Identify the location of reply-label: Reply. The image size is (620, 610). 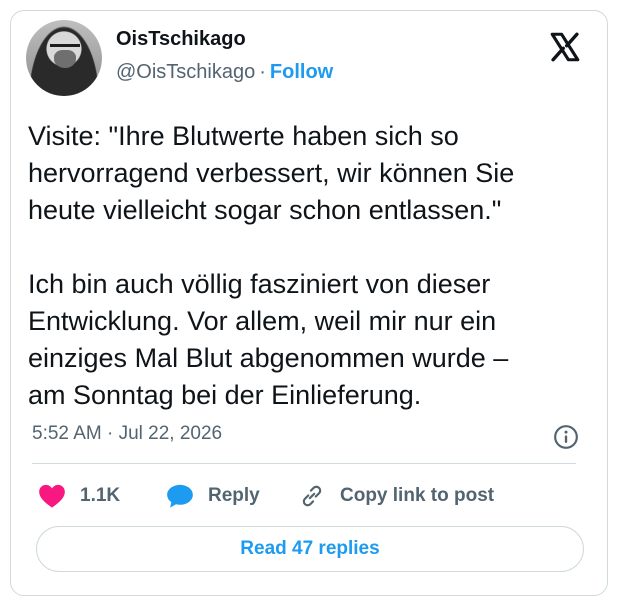
(234, 495).